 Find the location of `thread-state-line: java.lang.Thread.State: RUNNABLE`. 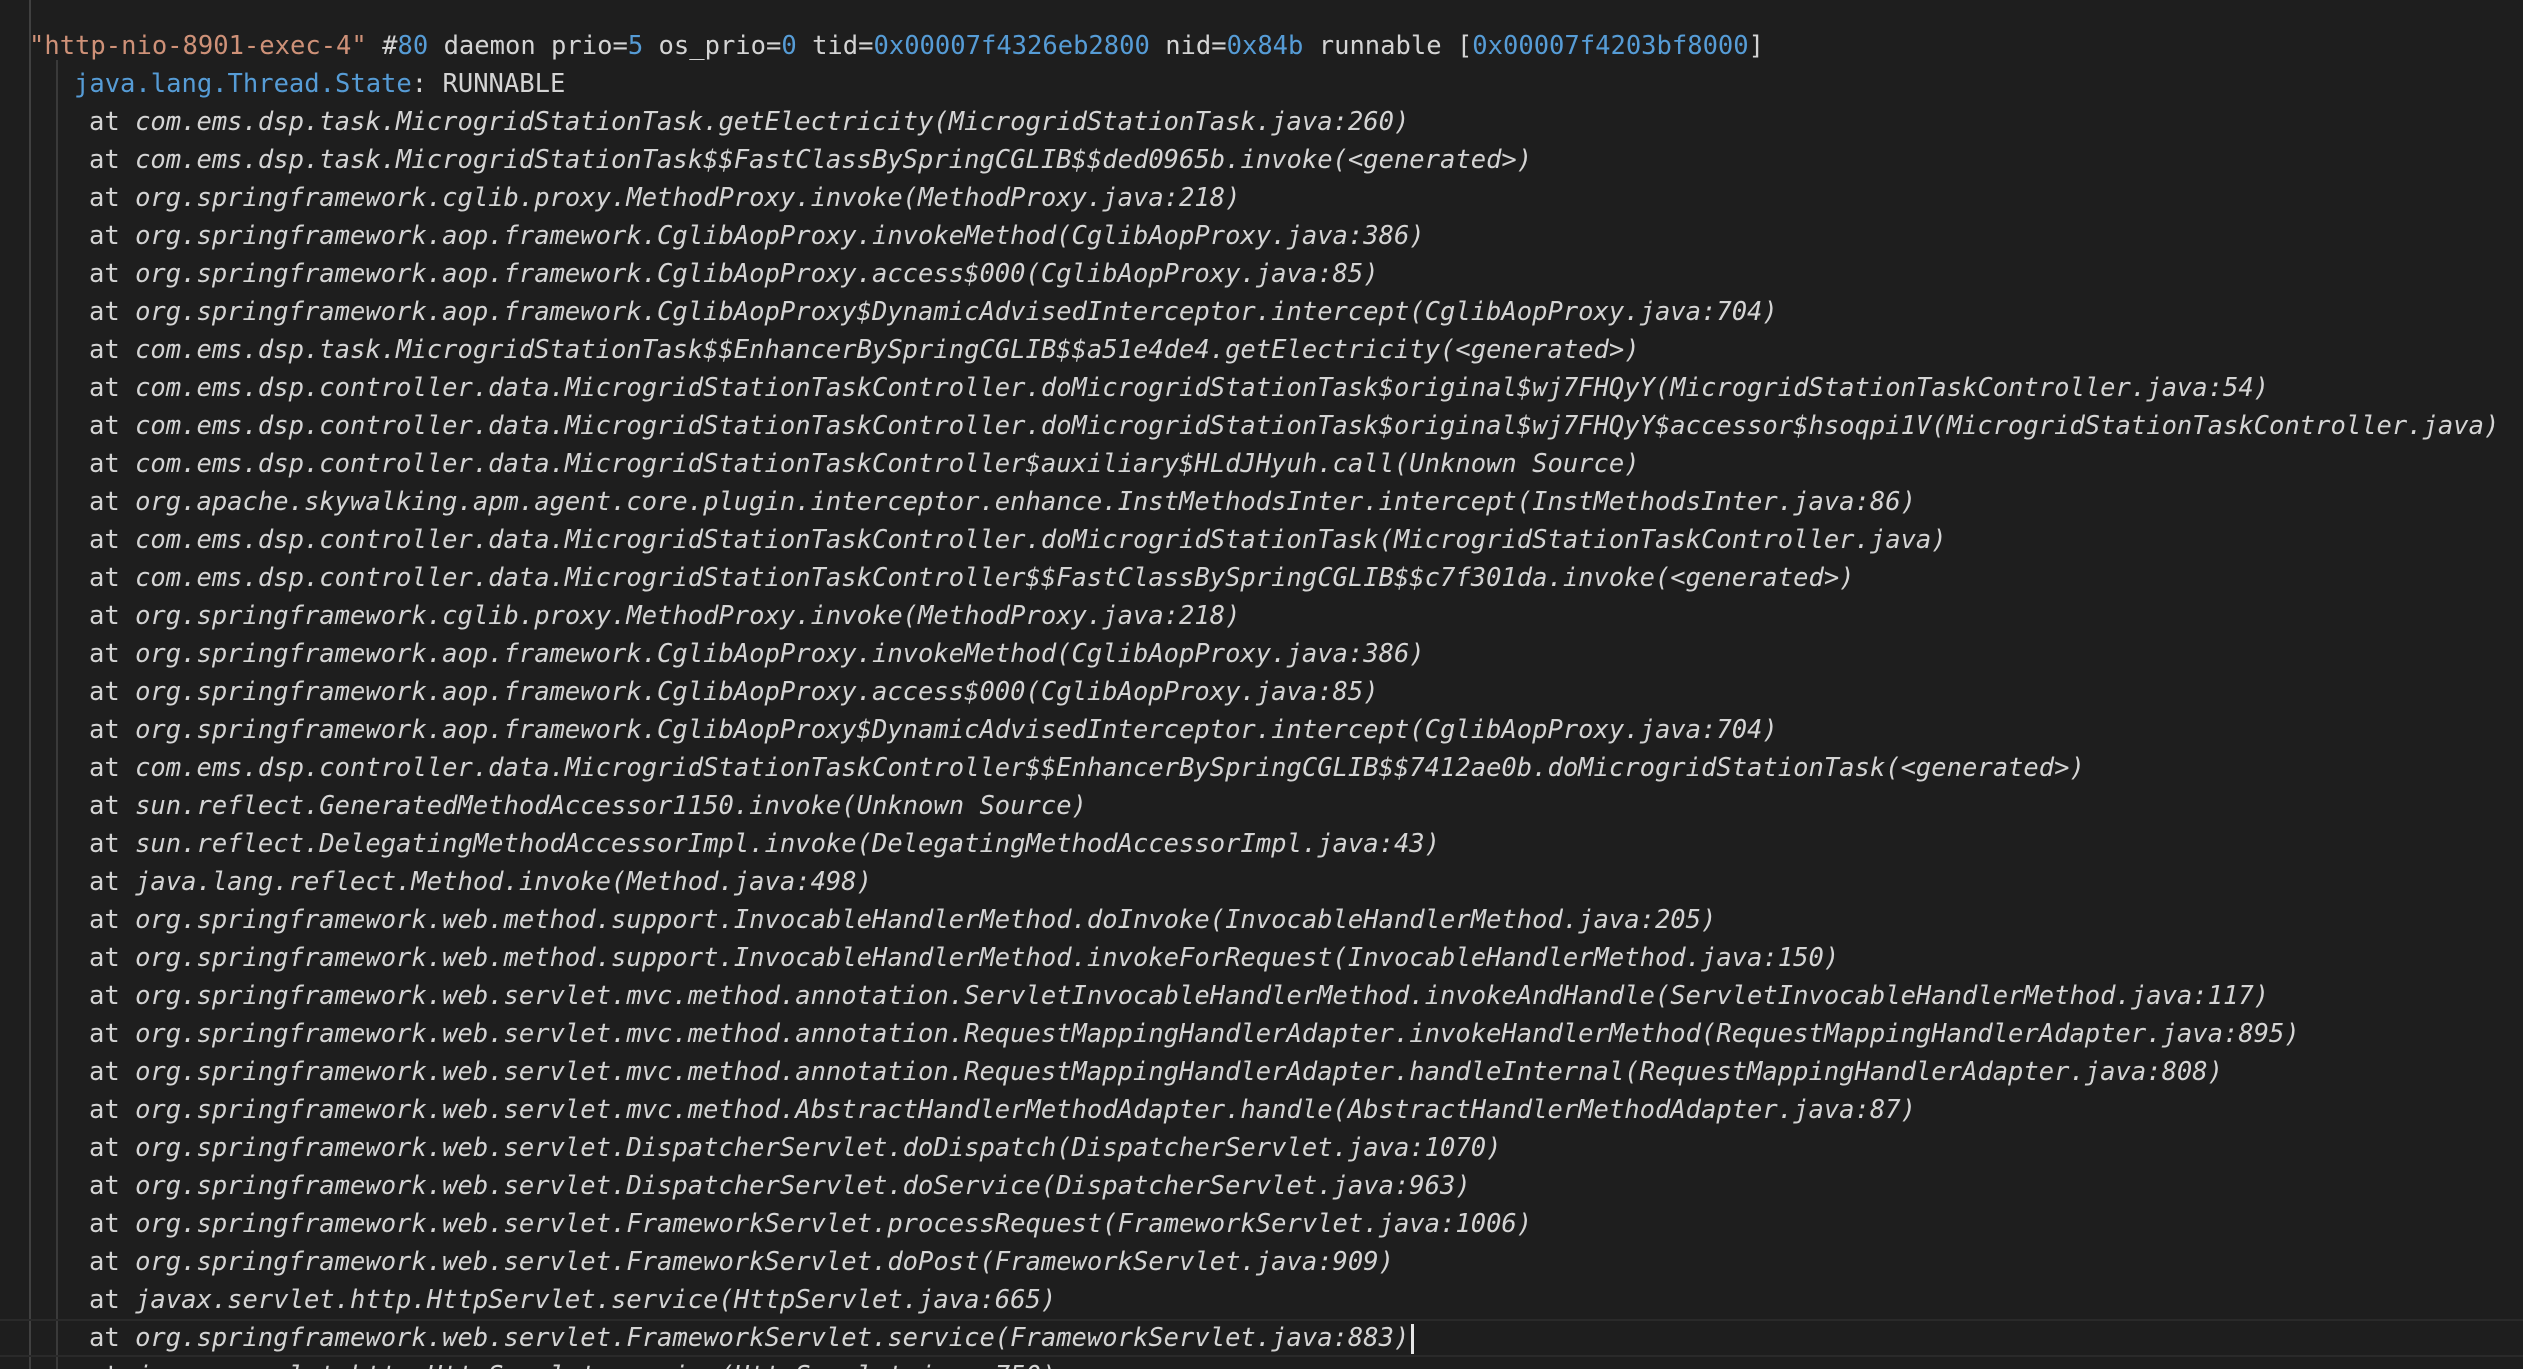

thread-state-line: java.lang.Thread.State: RUNNABLE is located at coordinates (282, 84).